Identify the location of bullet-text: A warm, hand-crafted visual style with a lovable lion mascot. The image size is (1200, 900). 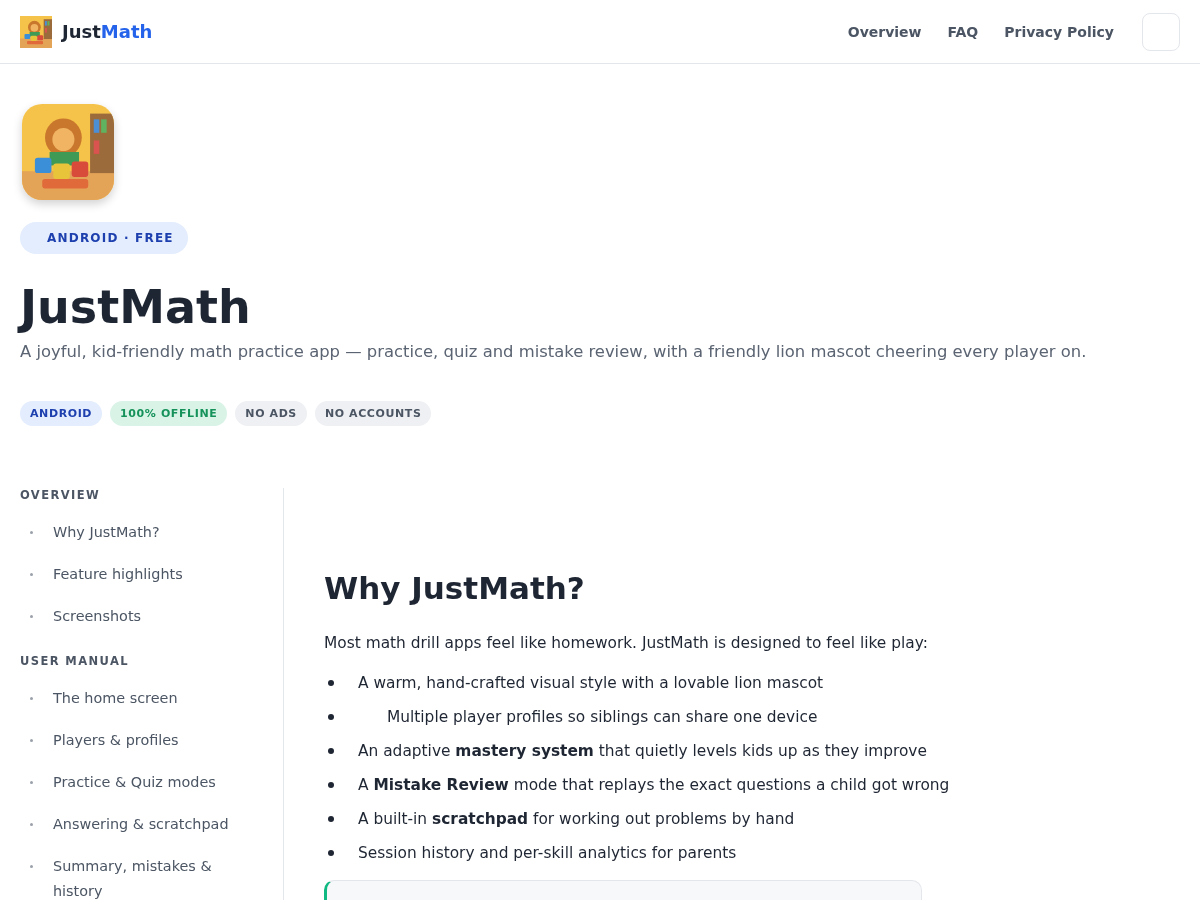
(591, 683).